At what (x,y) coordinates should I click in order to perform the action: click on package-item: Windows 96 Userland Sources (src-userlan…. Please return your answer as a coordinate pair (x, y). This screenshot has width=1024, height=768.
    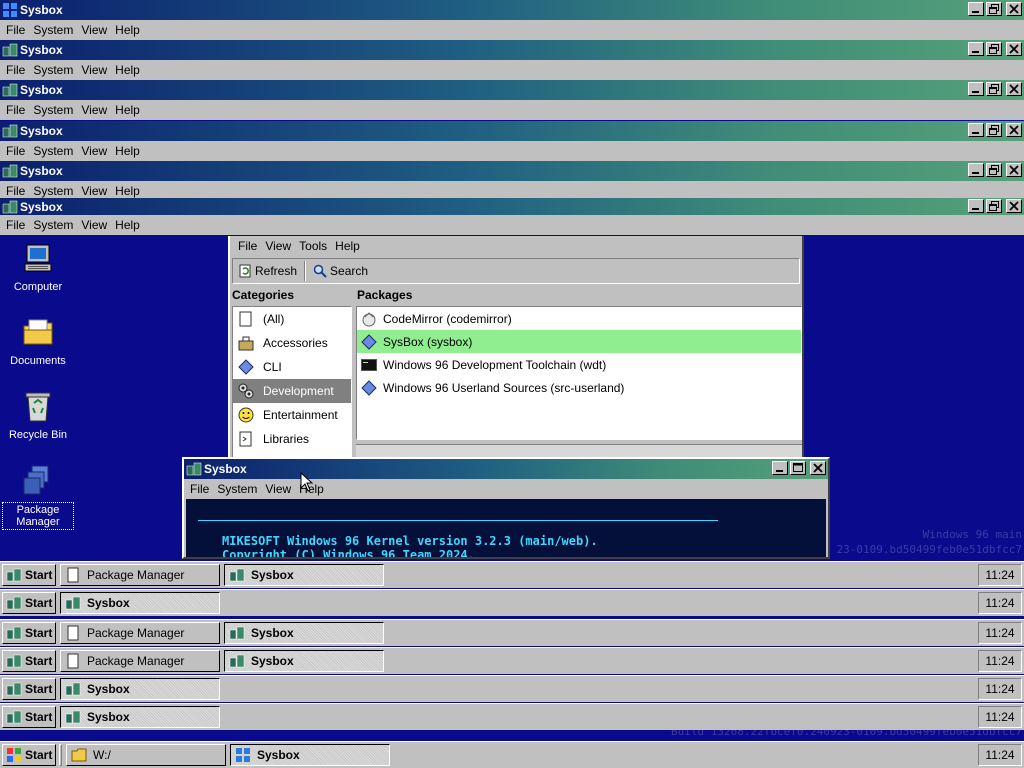
    Looking at the image, I should click on (579, 387).